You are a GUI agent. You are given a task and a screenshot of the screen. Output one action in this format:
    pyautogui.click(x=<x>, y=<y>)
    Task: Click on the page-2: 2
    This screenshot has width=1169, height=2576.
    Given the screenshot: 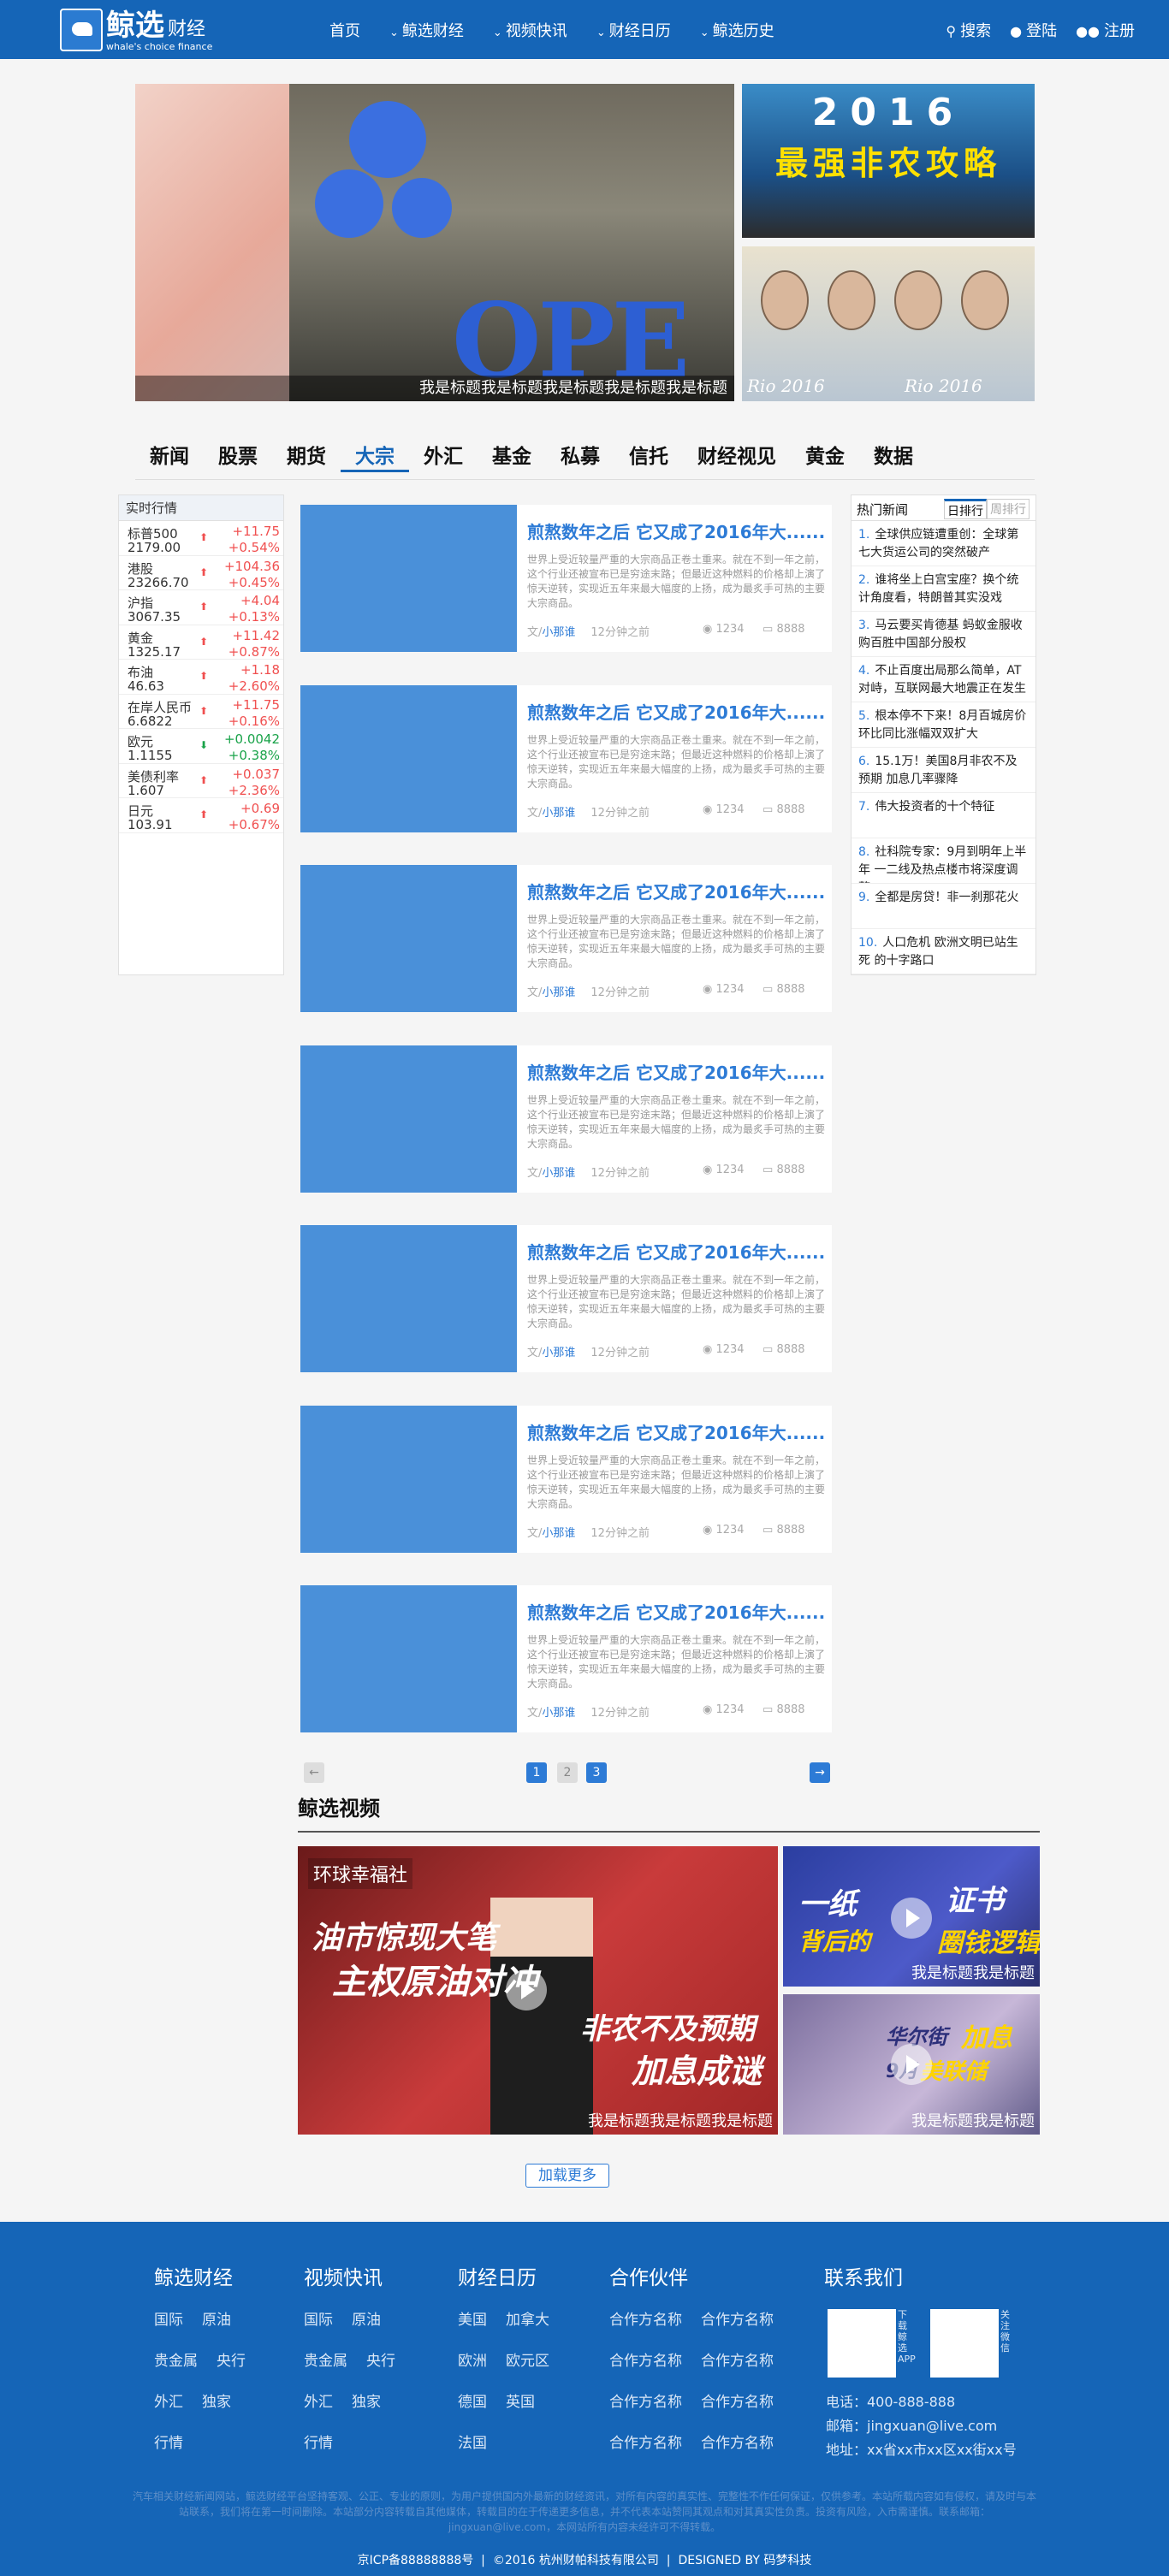 What is the action you would take?
    pyautogui.click(x=567, y=1772)
    